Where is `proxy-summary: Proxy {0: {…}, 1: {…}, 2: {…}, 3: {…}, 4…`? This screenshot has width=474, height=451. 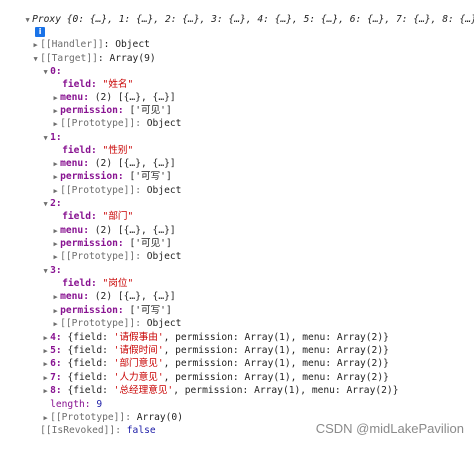
proxy-summary: Proxy {0: {…}, 1: {…}, 2: {…}, 3: {…}, 4… is located at coordinates (253, 20).